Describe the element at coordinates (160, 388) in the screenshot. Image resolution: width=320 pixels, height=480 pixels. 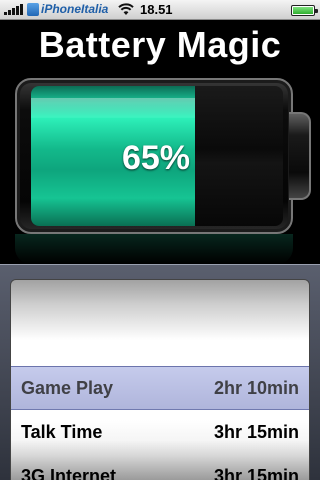
I see `picker-row-game-play: Game Play 2hr 10min` at that location.